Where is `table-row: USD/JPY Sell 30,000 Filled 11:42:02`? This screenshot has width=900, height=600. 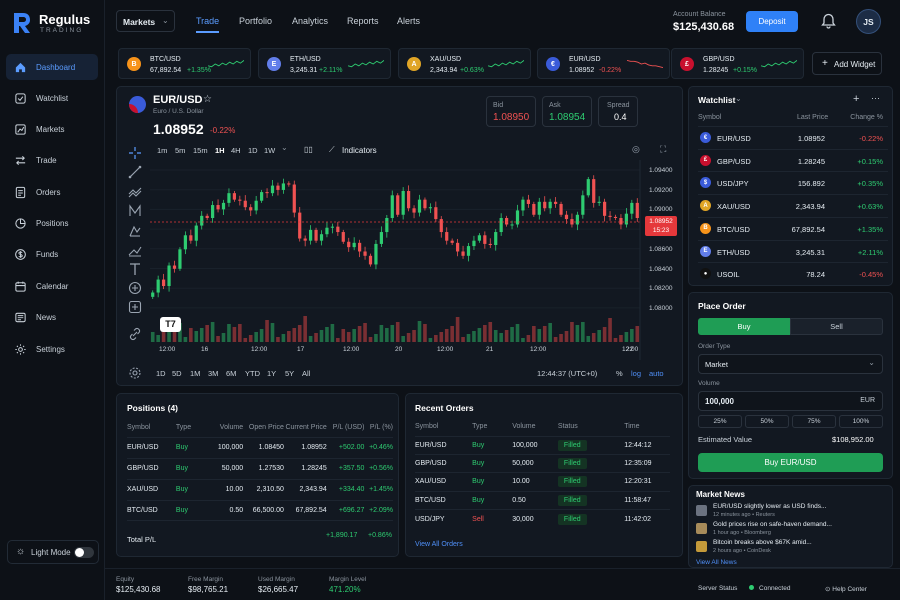 table-row: USD/JPY Sell 30,000 Filled 11:42:02 is located at coordinates (542, 518).